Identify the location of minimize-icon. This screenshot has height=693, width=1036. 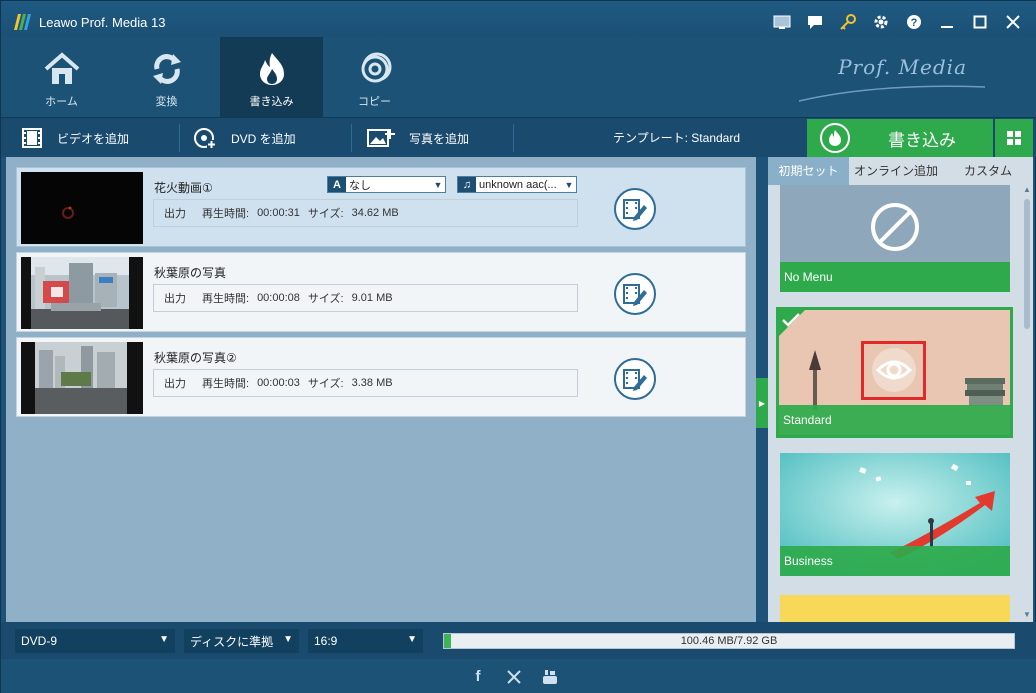
(946, 22).